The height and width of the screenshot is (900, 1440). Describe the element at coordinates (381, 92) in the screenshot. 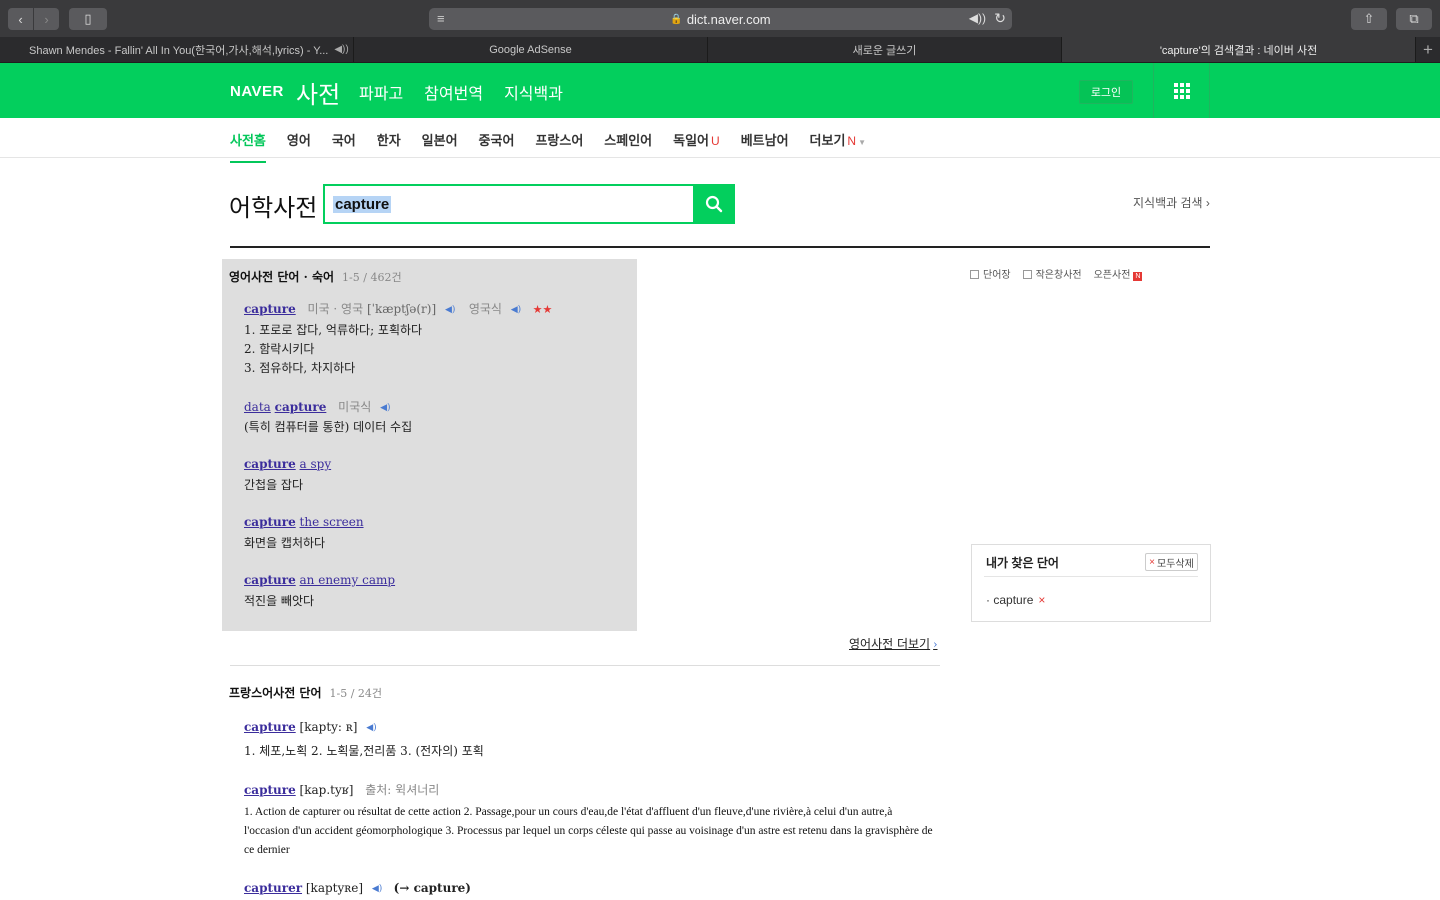

I see `link-papago: 파파고` at that location.